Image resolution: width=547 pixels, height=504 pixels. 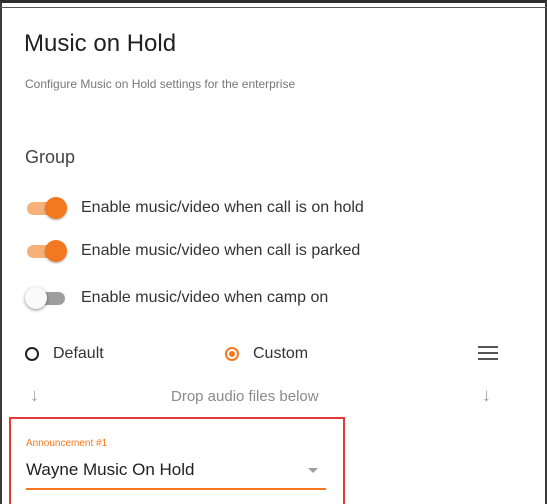 I want to click on announcement-highlight: Announcement #1 Wayne Music On Hold, so click(x=177, y=460).